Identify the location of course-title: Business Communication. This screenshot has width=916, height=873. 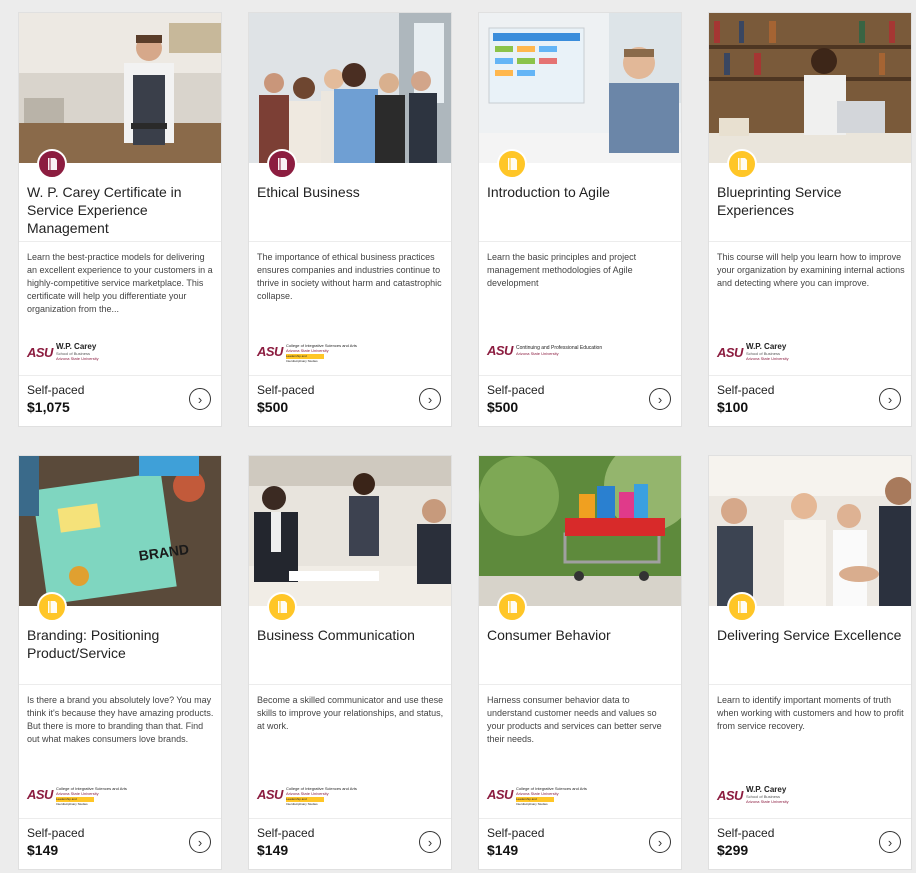
(351, 635).